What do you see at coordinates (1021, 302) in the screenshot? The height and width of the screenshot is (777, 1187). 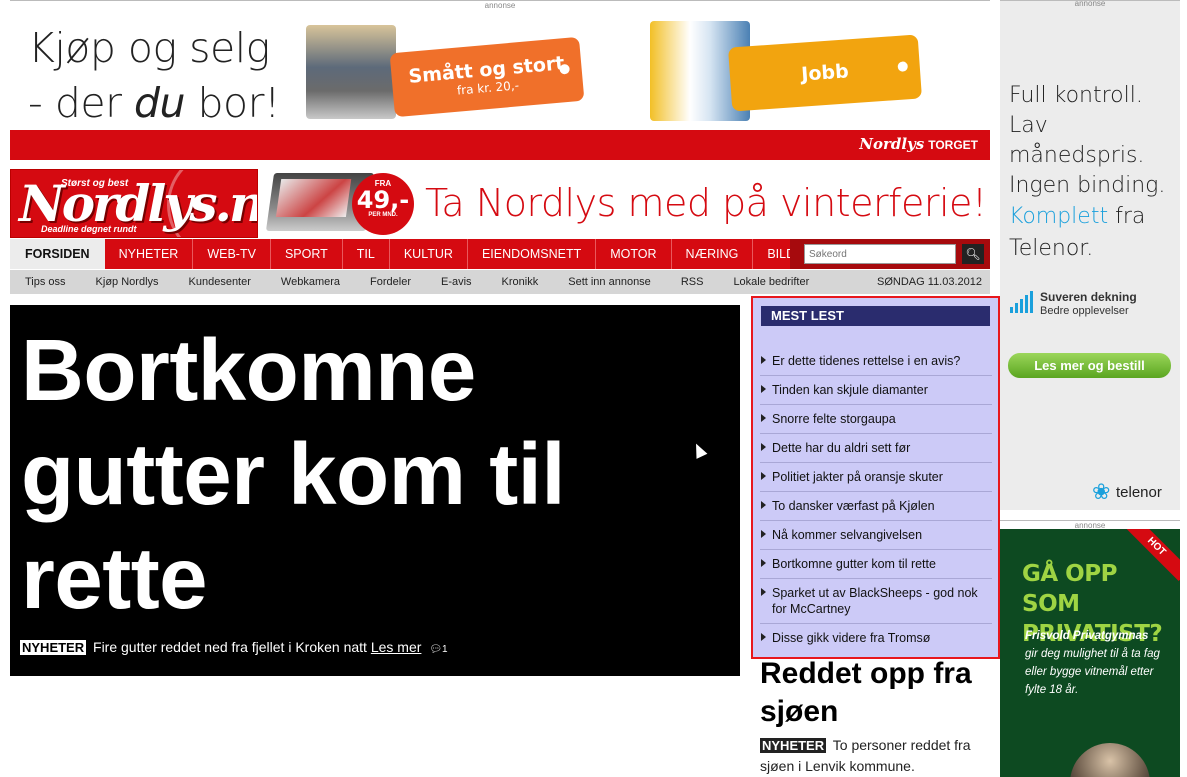 I see `signal-icon` at bounding box center [1021, 302].